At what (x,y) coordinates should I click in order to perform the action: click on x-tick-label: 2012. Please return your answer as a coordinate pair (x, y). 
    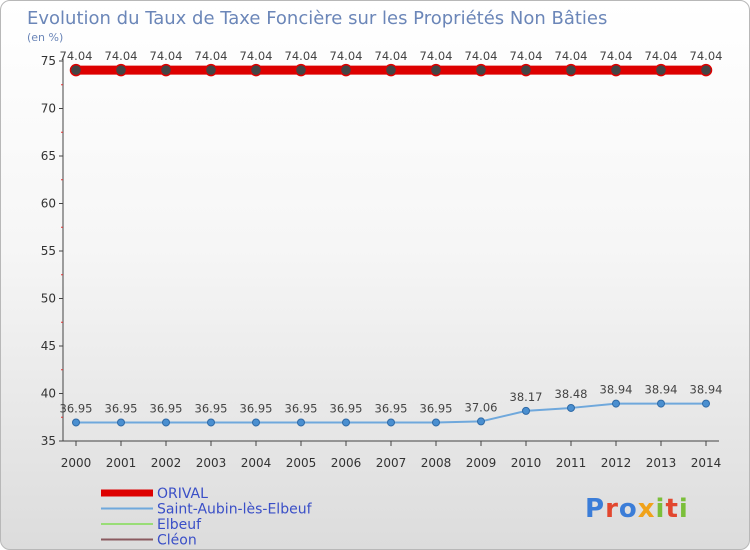
    Looking at the image, I should click on (616, 463).